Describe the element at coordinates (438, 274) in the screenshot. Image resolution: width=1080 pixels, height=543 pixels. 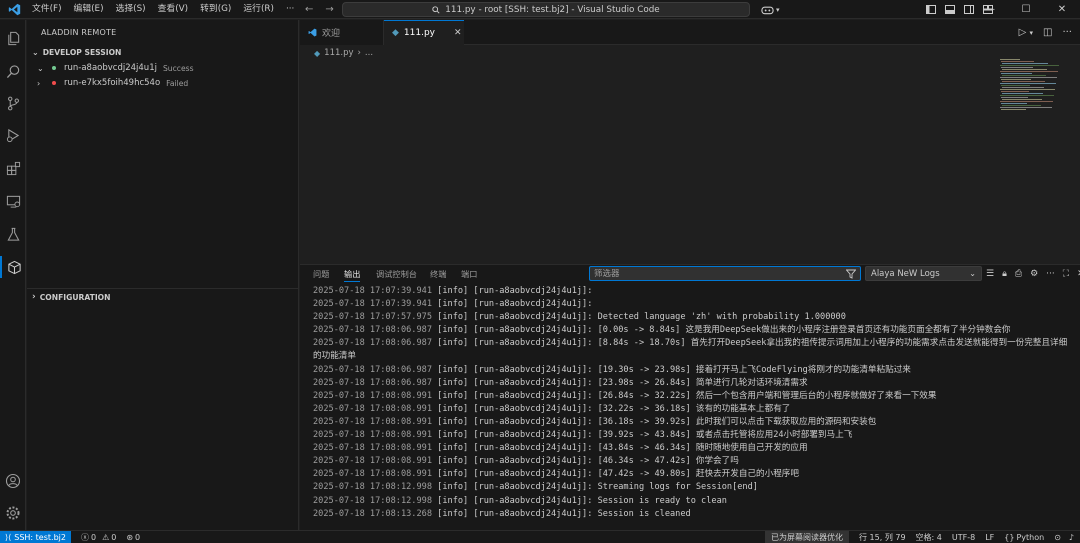
I see `tab-terminal: 终端` at that location.